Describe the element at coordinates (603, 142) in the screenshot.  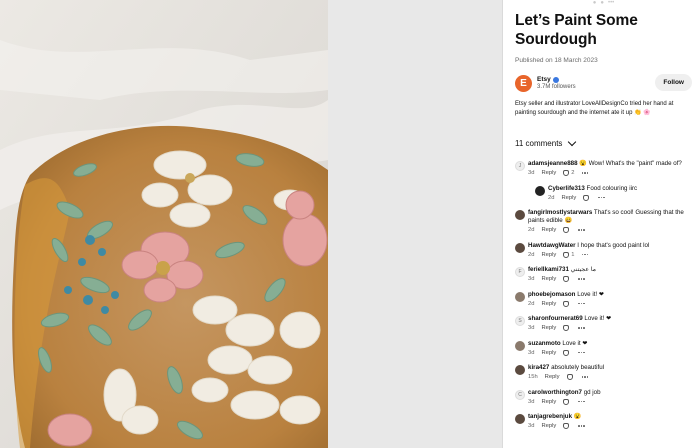
I see `comments-toggle: 11 comments` at that location.